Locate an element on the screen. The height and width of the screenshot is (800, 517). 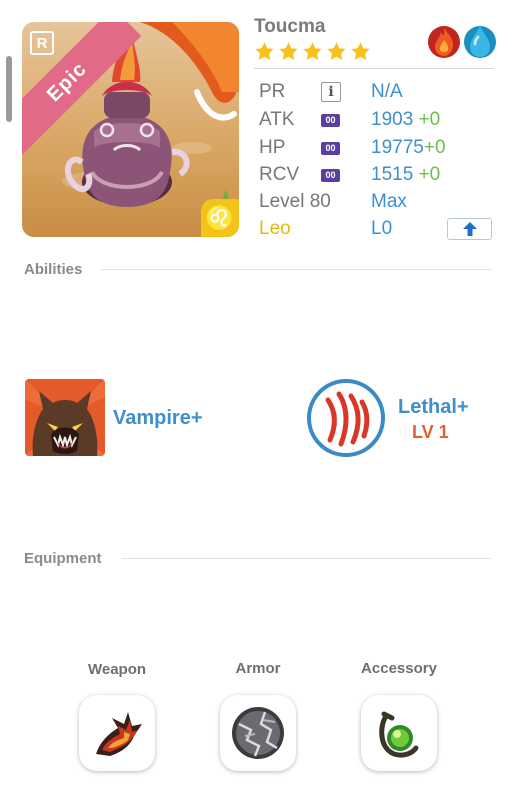
armor-slot is located at coordinates (258, 733).